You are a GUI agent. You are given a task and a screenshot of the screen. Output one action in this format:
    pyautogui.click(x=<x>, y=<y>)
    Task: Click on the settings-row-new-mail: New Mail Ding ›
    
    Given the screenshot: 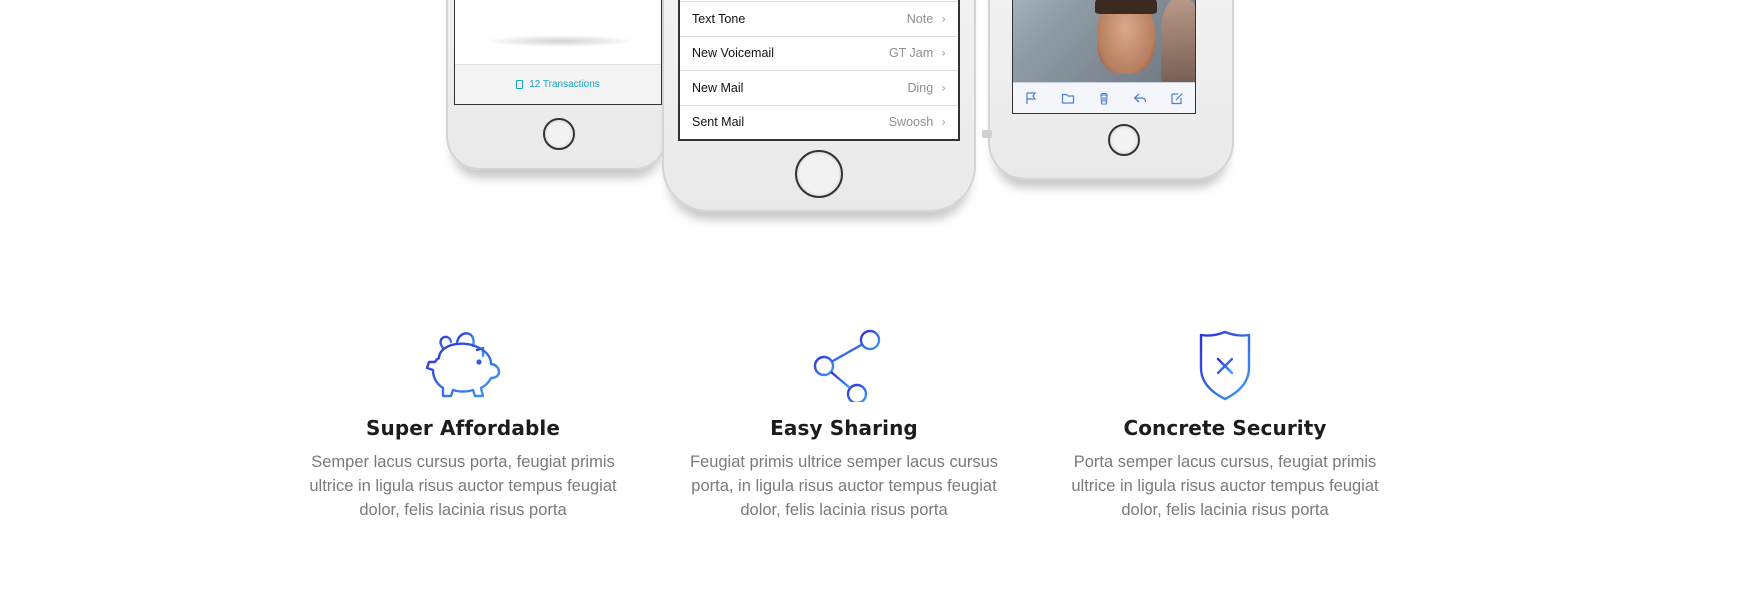 What is the action you would take?
    pyautogui.click(x=819, y=87)
    